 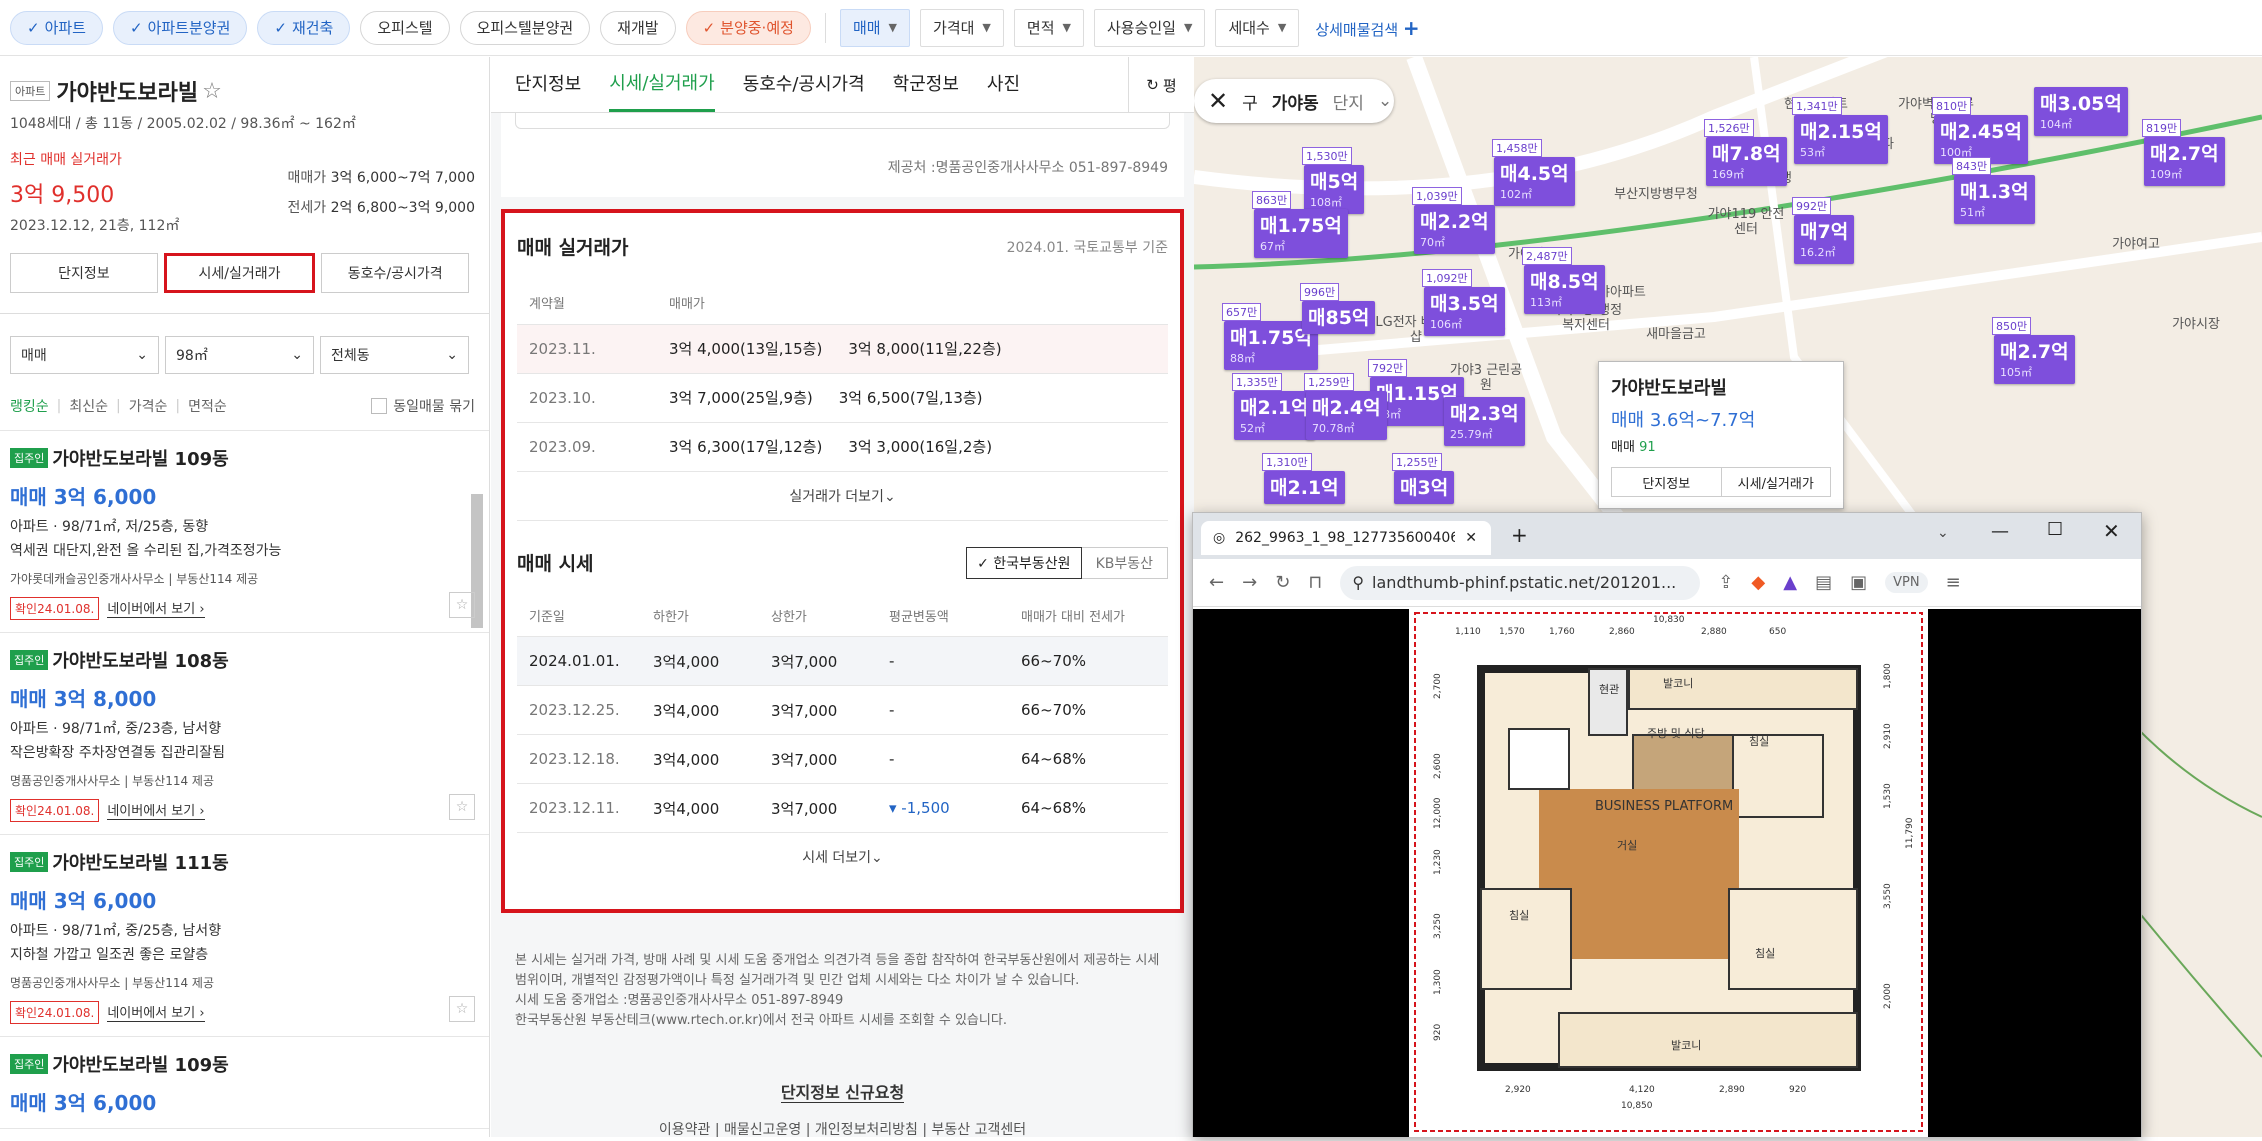 What do you see at coordinates (842, 496) in the screenshot?
I see `real-trade-more-button: 실거래가 더보기⌄` at bounding box center [842, 496].